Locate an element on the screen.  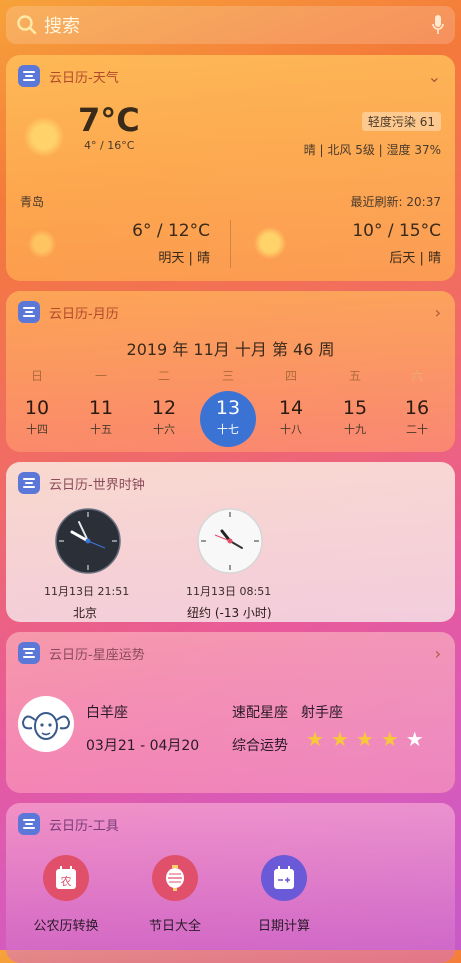
search-placeholder: 搜索 is located at coordinates (62, 26).